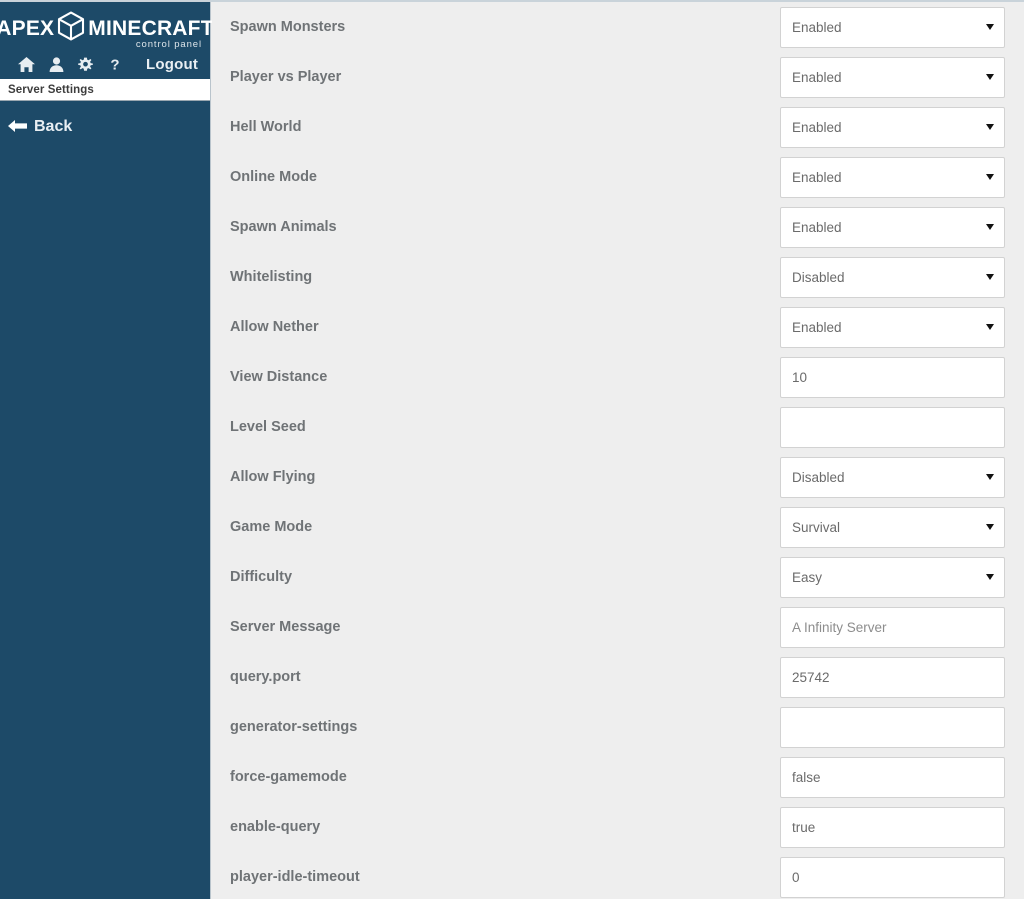 The height and width of the screenshot is (899, 1024). I want to click on setting-row-server-message: Server Message A Infinity Server, so click(618, 627).